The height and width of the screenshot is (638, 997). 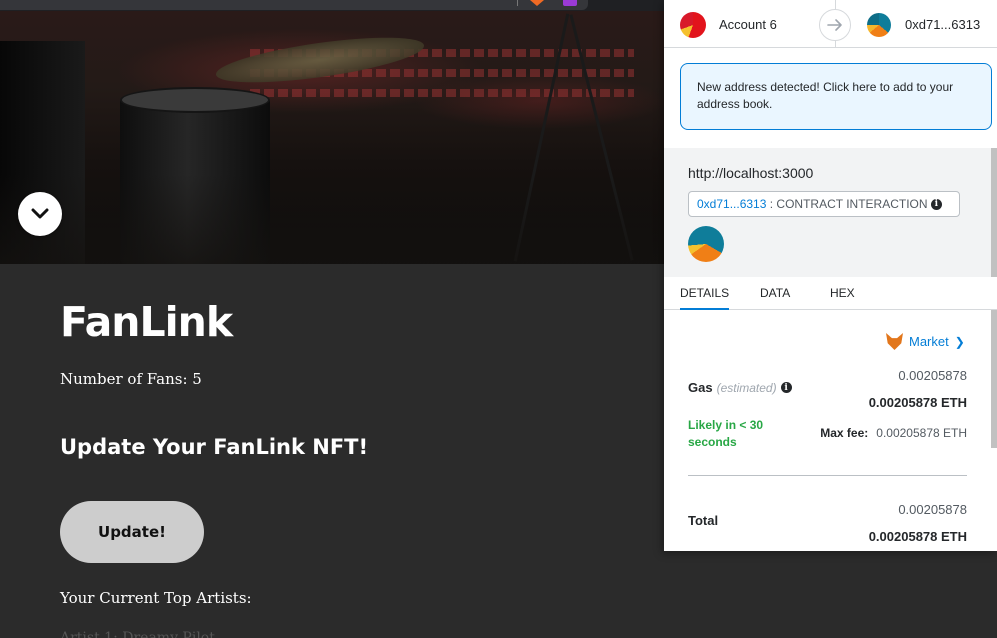 I want to click on recipient-avatar, so click(x=879, y=25).